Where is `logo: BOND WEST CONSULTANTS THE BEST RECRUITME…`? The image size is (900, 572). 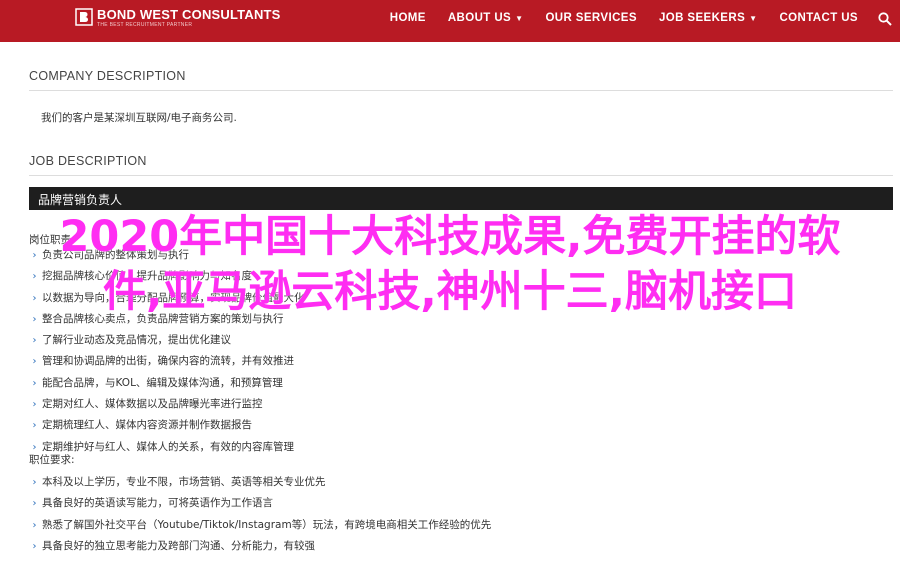 logo: BOND WEST CONSULTANTS THE BEST RECRUITME… is located at coordinates (178, 18).